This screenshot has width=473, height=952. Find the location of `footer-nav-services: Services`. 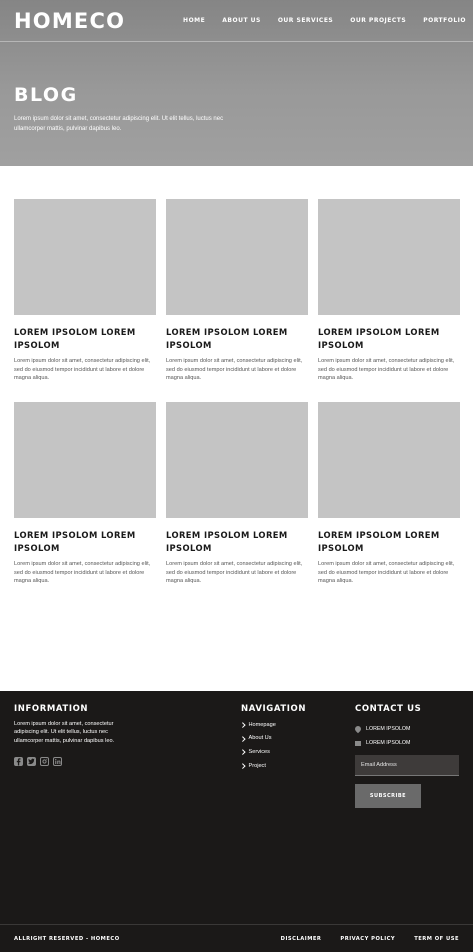

footer-nav-services: Services is located at coordinates (258, 752).